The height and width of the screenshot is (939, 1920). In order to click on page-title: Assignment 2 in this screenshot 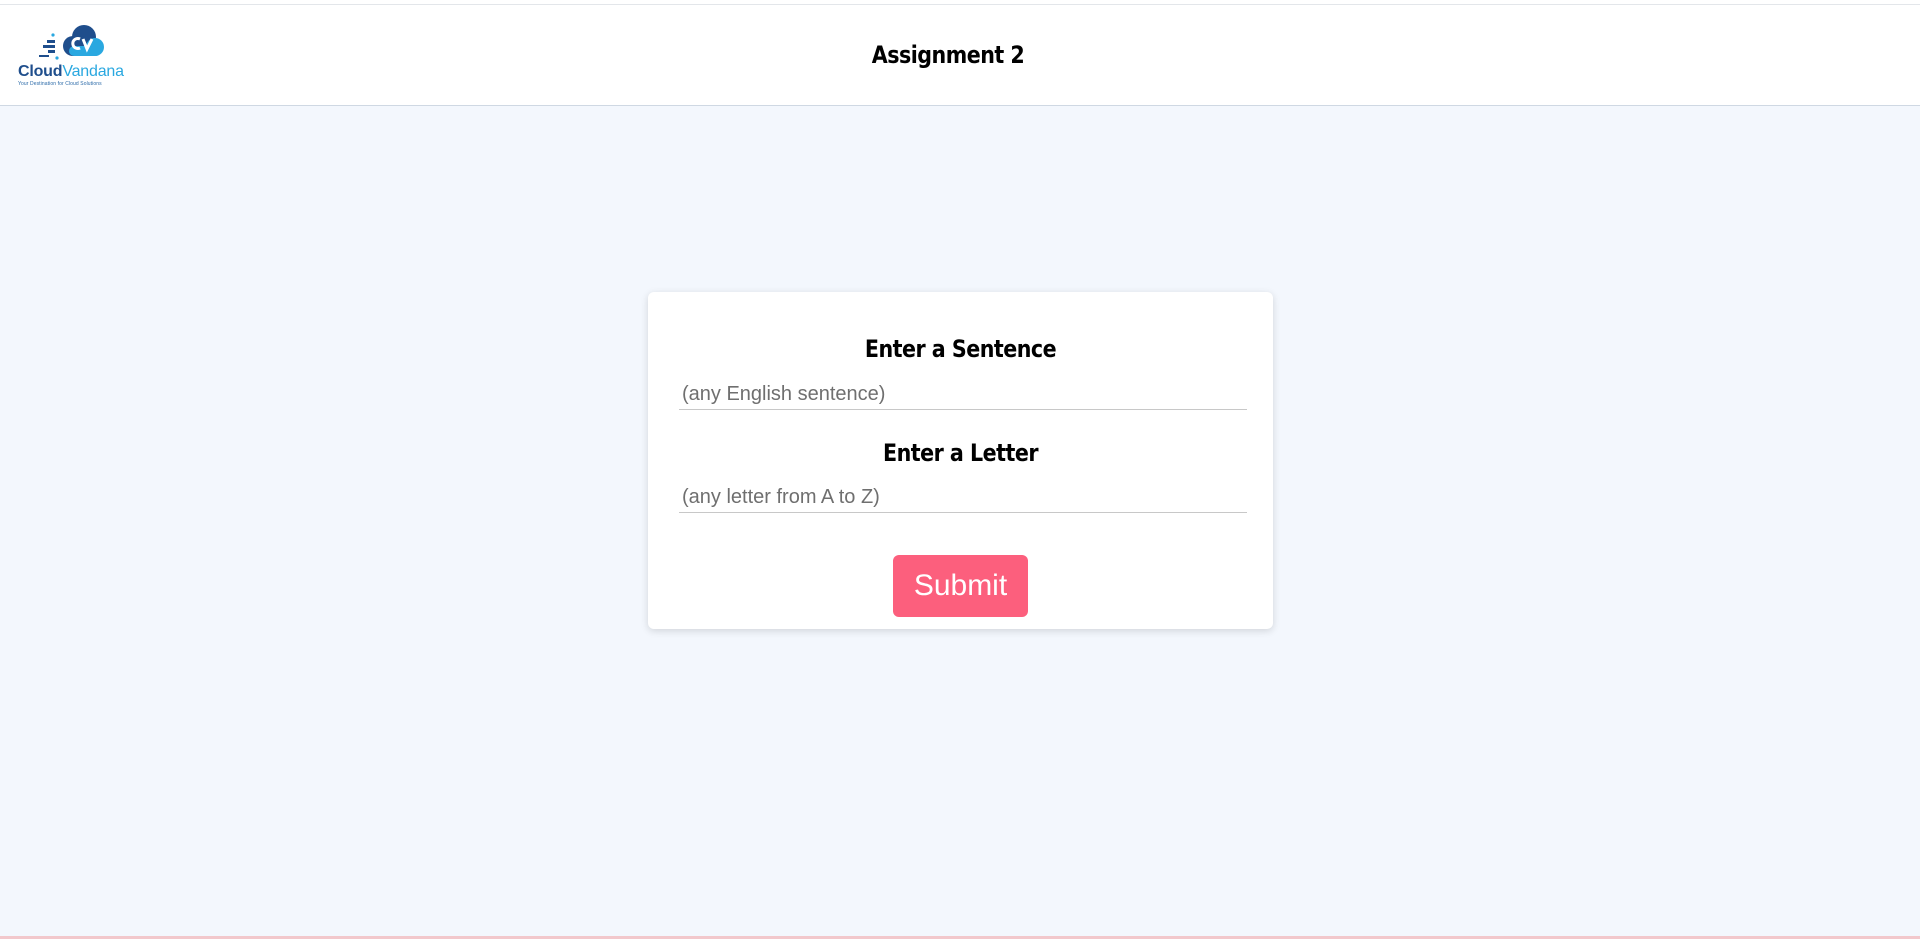, I will do `click(948, 55)`.